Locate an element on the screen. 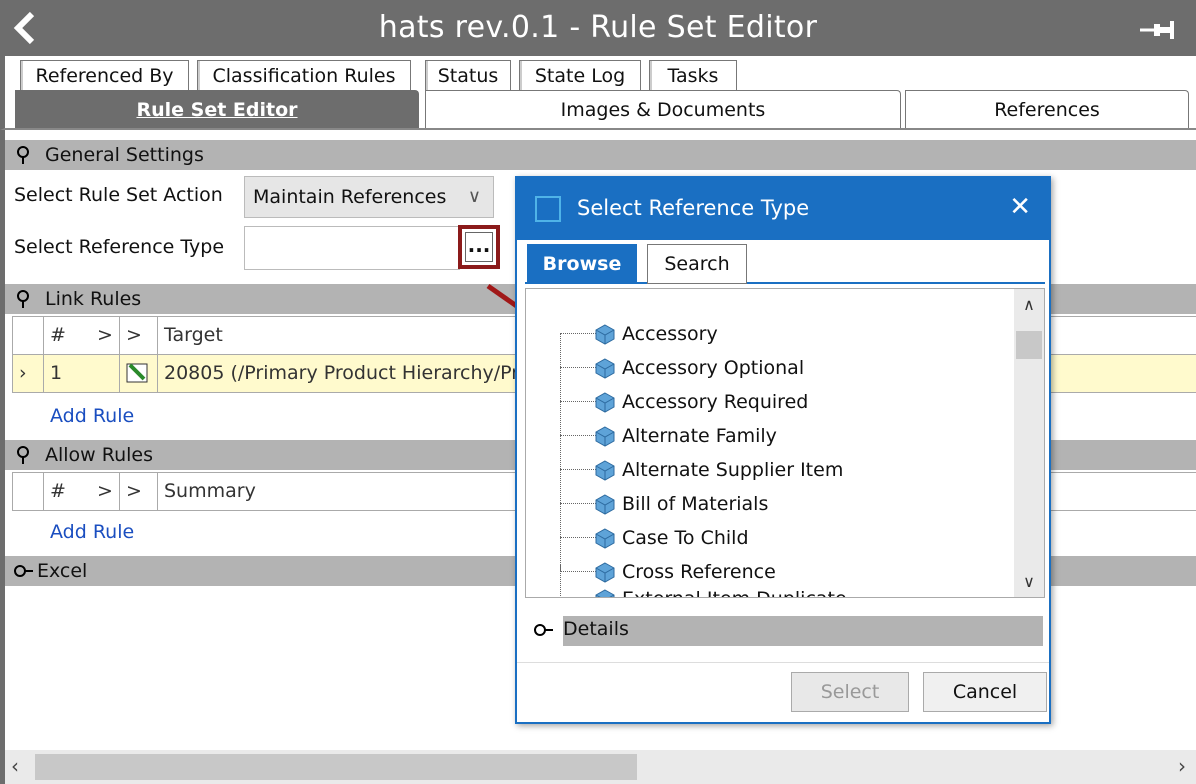  tab-tasks: Tasks is located at coordinates (693, 76).